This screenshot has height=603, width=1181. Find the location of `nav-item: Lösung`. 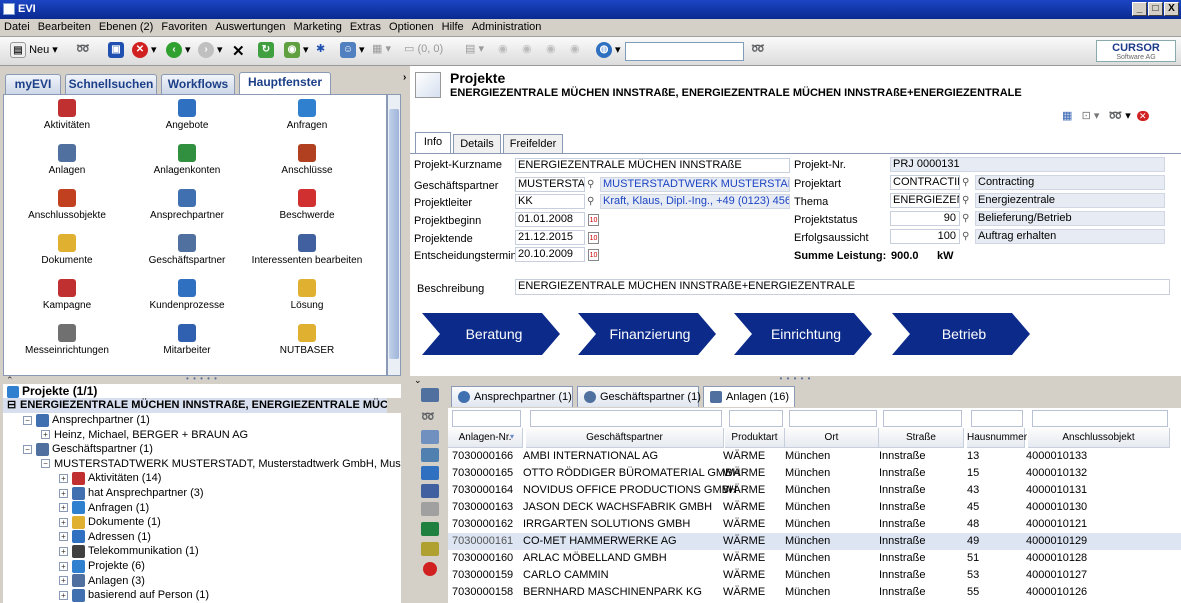

nav-item: Lösung is located at coordinates (307, 295).